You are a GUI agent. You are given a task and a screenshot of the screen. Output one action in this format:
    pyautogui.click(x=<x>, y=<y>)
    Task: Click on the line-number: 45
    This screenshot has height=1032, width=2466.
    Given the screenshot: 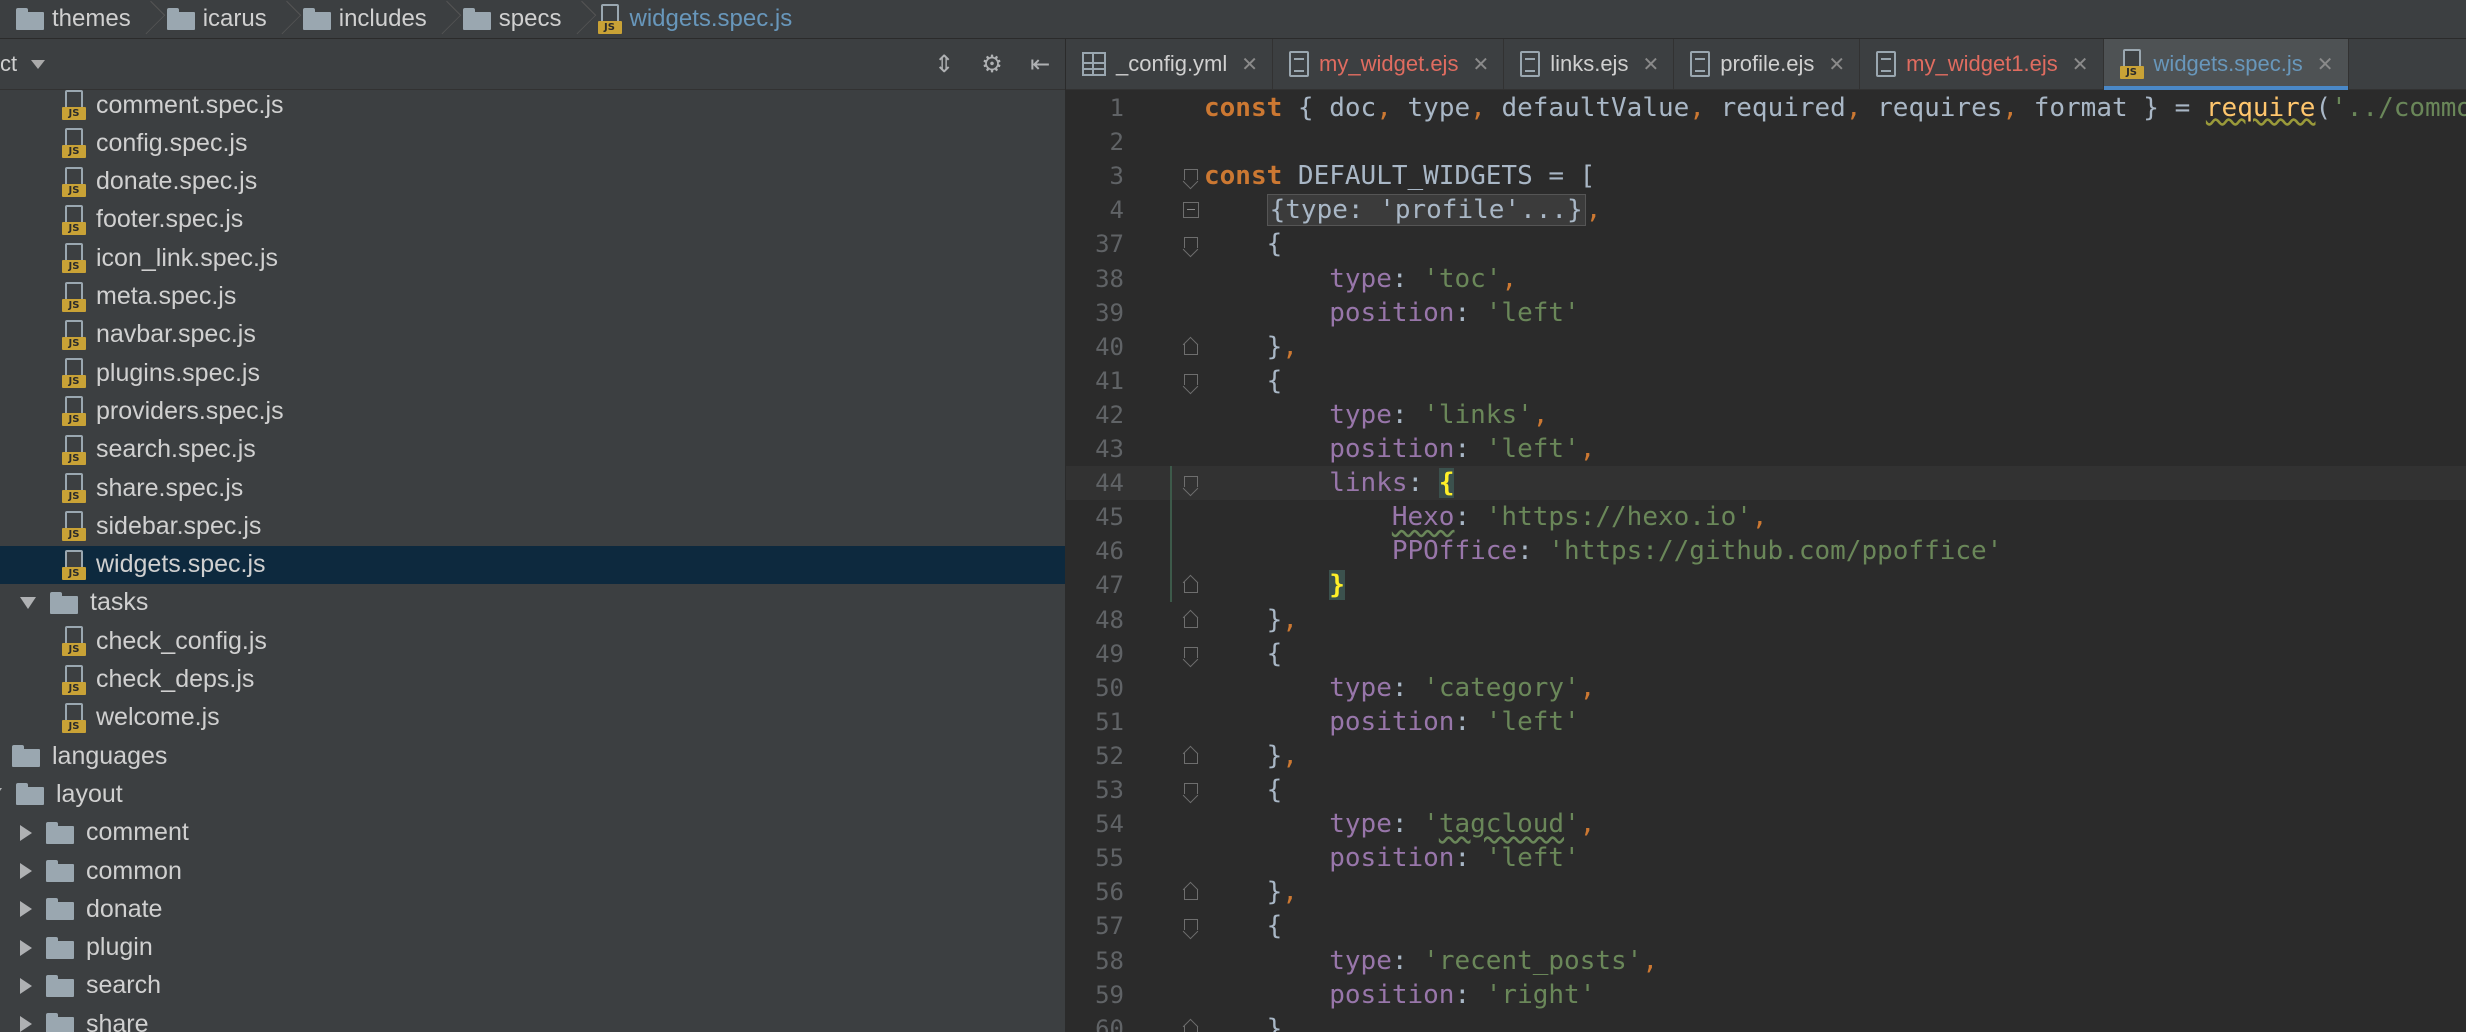 What is the action you would take?
    pyautogui.click(x=1109, y=517)
    